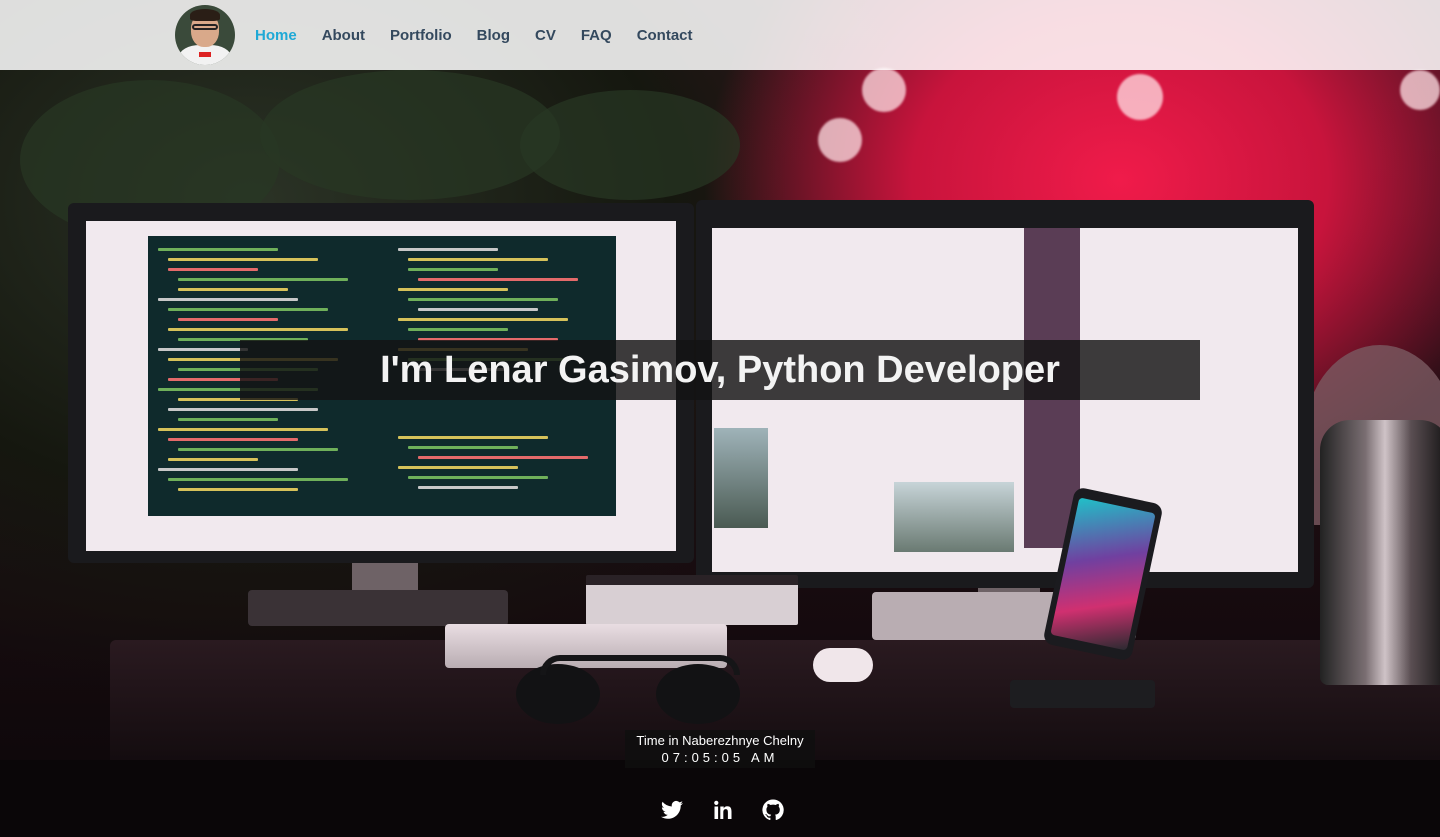 Image resolution: width=1440 pixels, height=837 pixels. Describe the element at coordinates (720, 35) in the screenshot. I see `top-navbar: Home About Portfolio Blog CV FAQ Contact` at that location.